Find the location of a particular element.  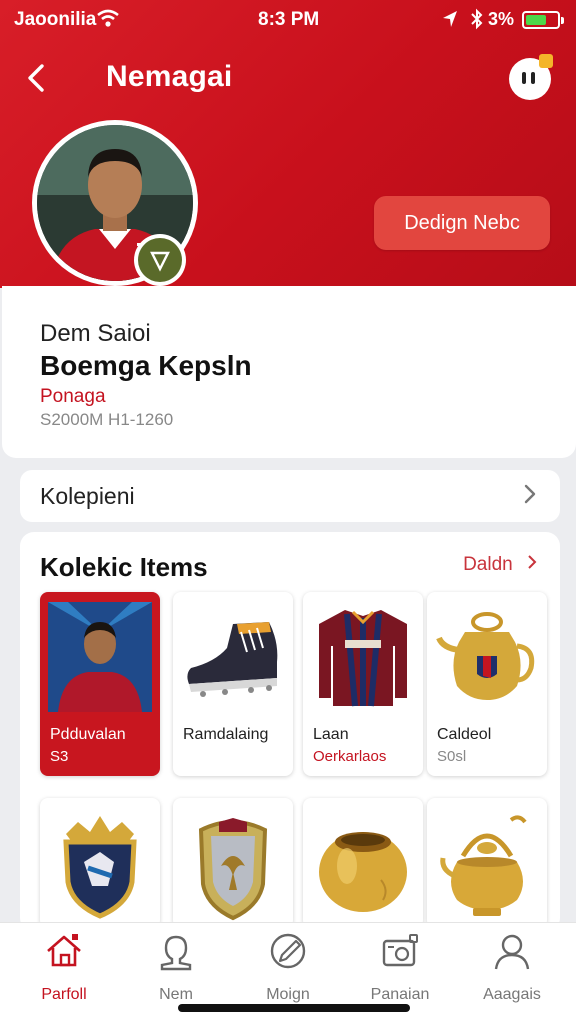

tab-label: Parfoll is located at coordinates (64, 994).